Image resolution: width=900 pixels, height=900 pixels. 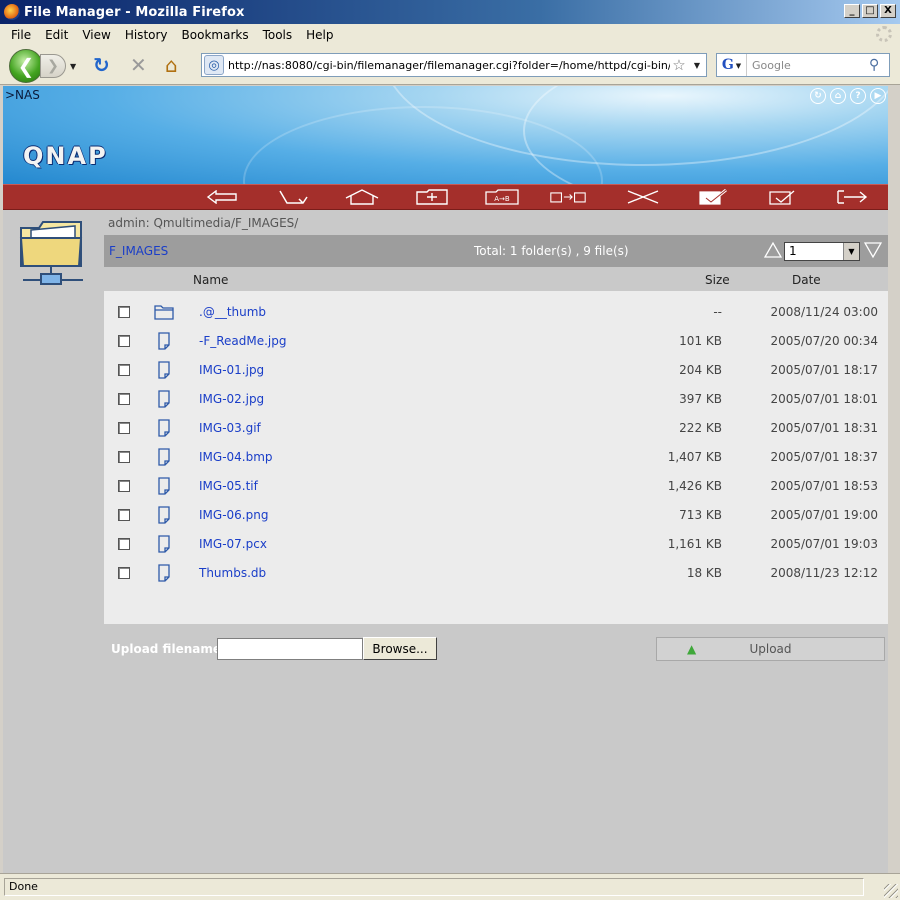 What do you see at coordinates (222, 197) in the screenshot?
I see `back-action-button` at bounding box center [222, 197].